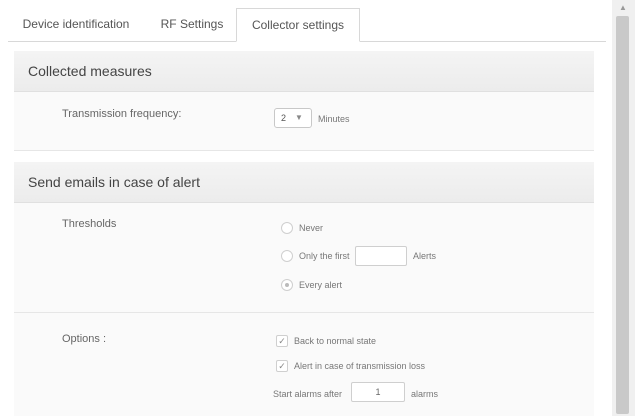 This screenshot has width=635, height=416. I want to click on collected-measures-header: Collected measures, so click(304, 71).